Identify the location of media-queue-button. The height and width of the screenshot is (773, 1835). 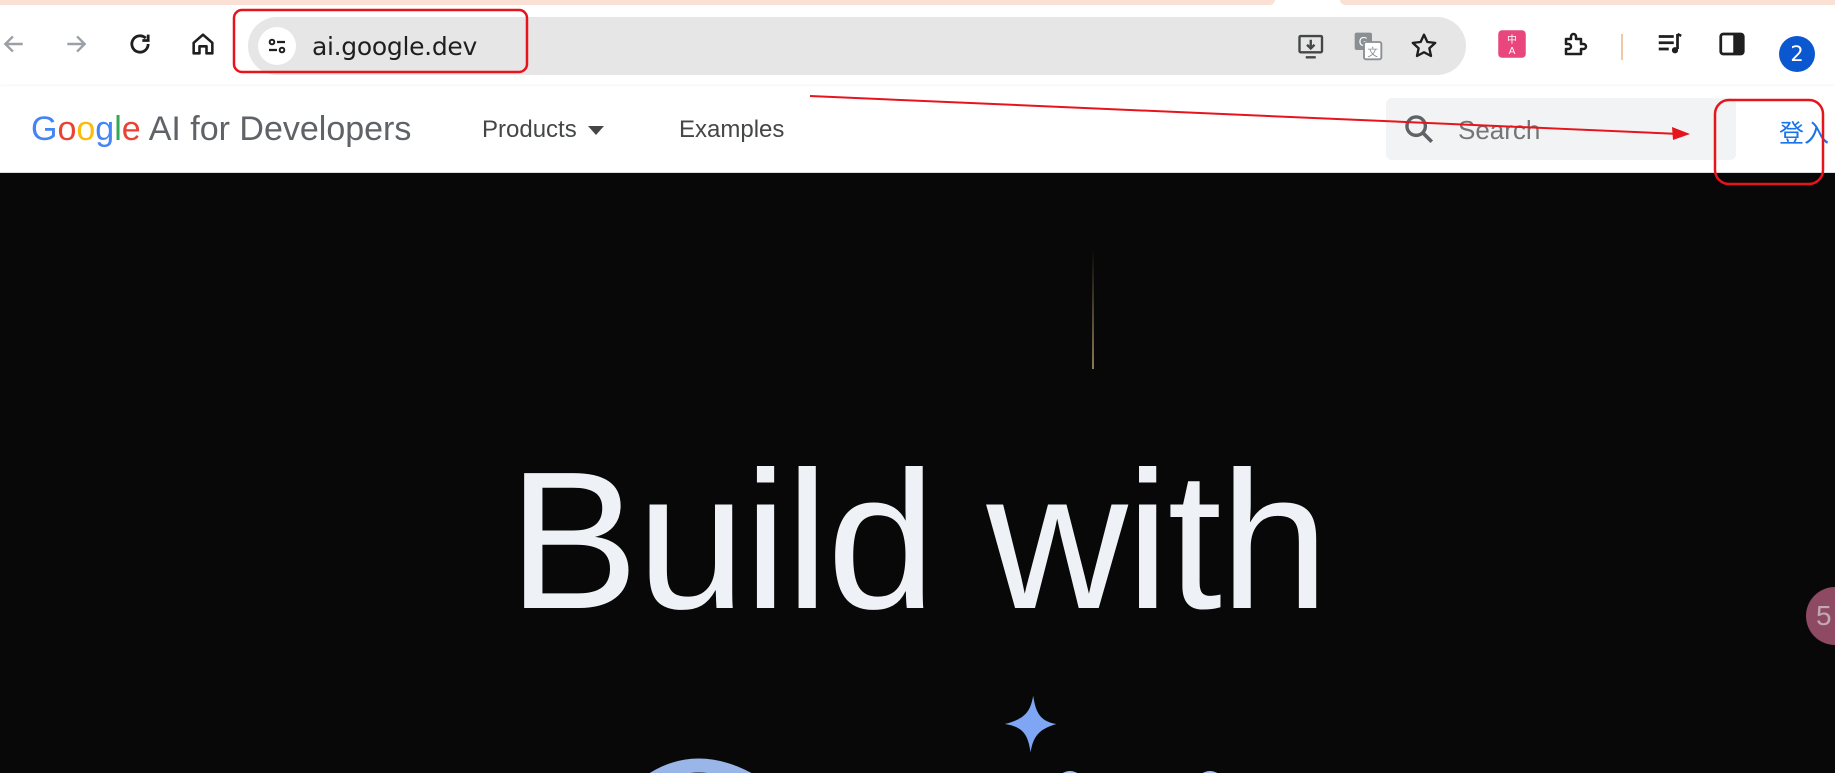
(1670, 44).